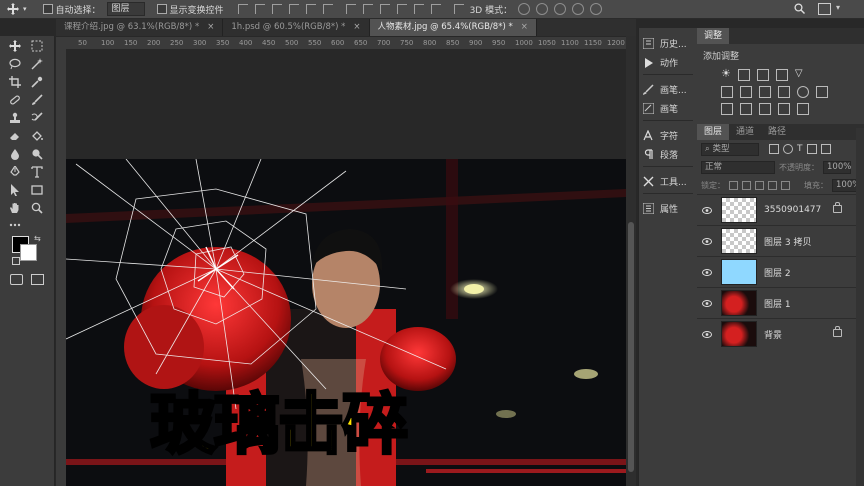  Describe the element at coordinates (16, 9) in the screenshot. I see `move-tool-preset: ▾` at that location.